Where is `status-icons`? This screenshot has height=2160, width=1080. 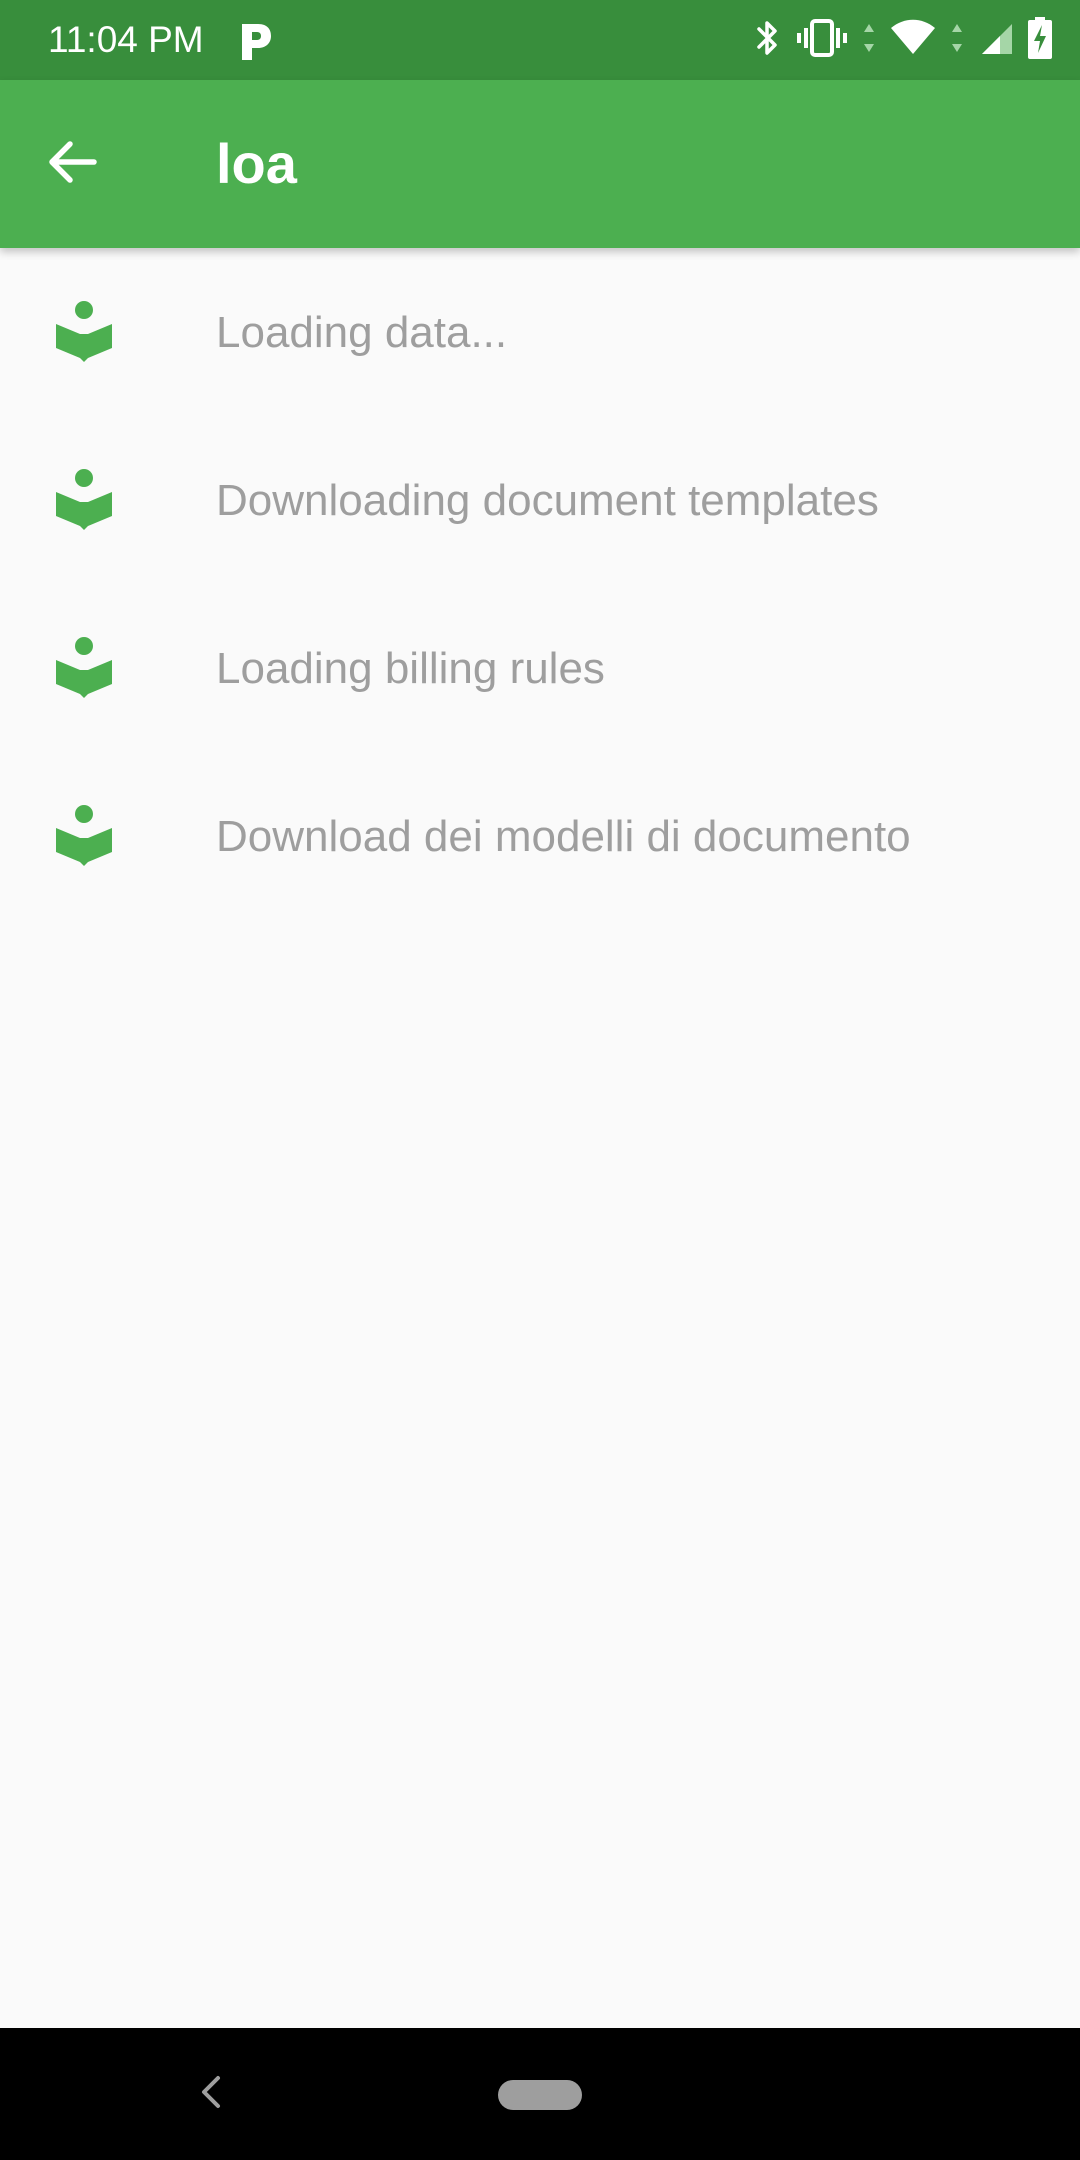 status-icons is located at coordinates (902, 40).